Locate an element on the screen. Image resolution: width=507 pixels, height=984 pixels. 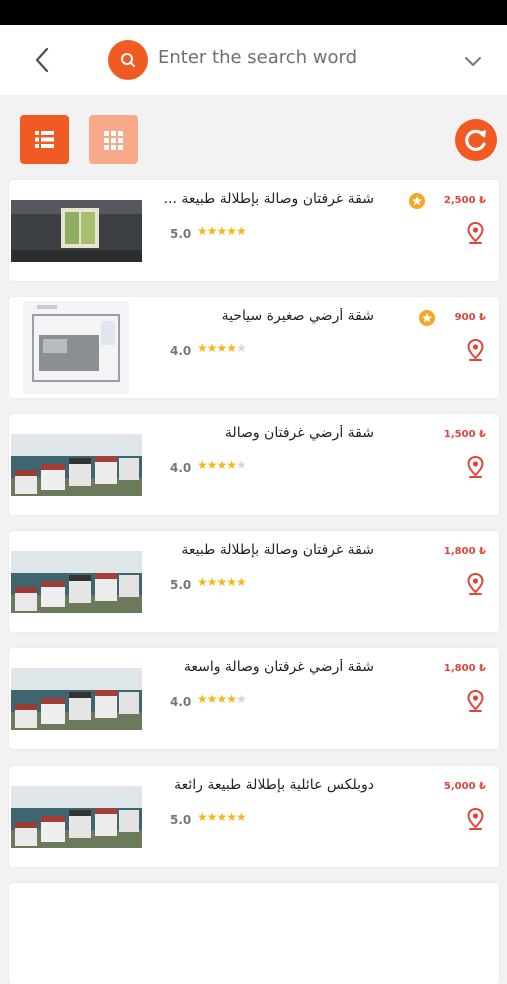
search-button is located at coordinates (128, 60).